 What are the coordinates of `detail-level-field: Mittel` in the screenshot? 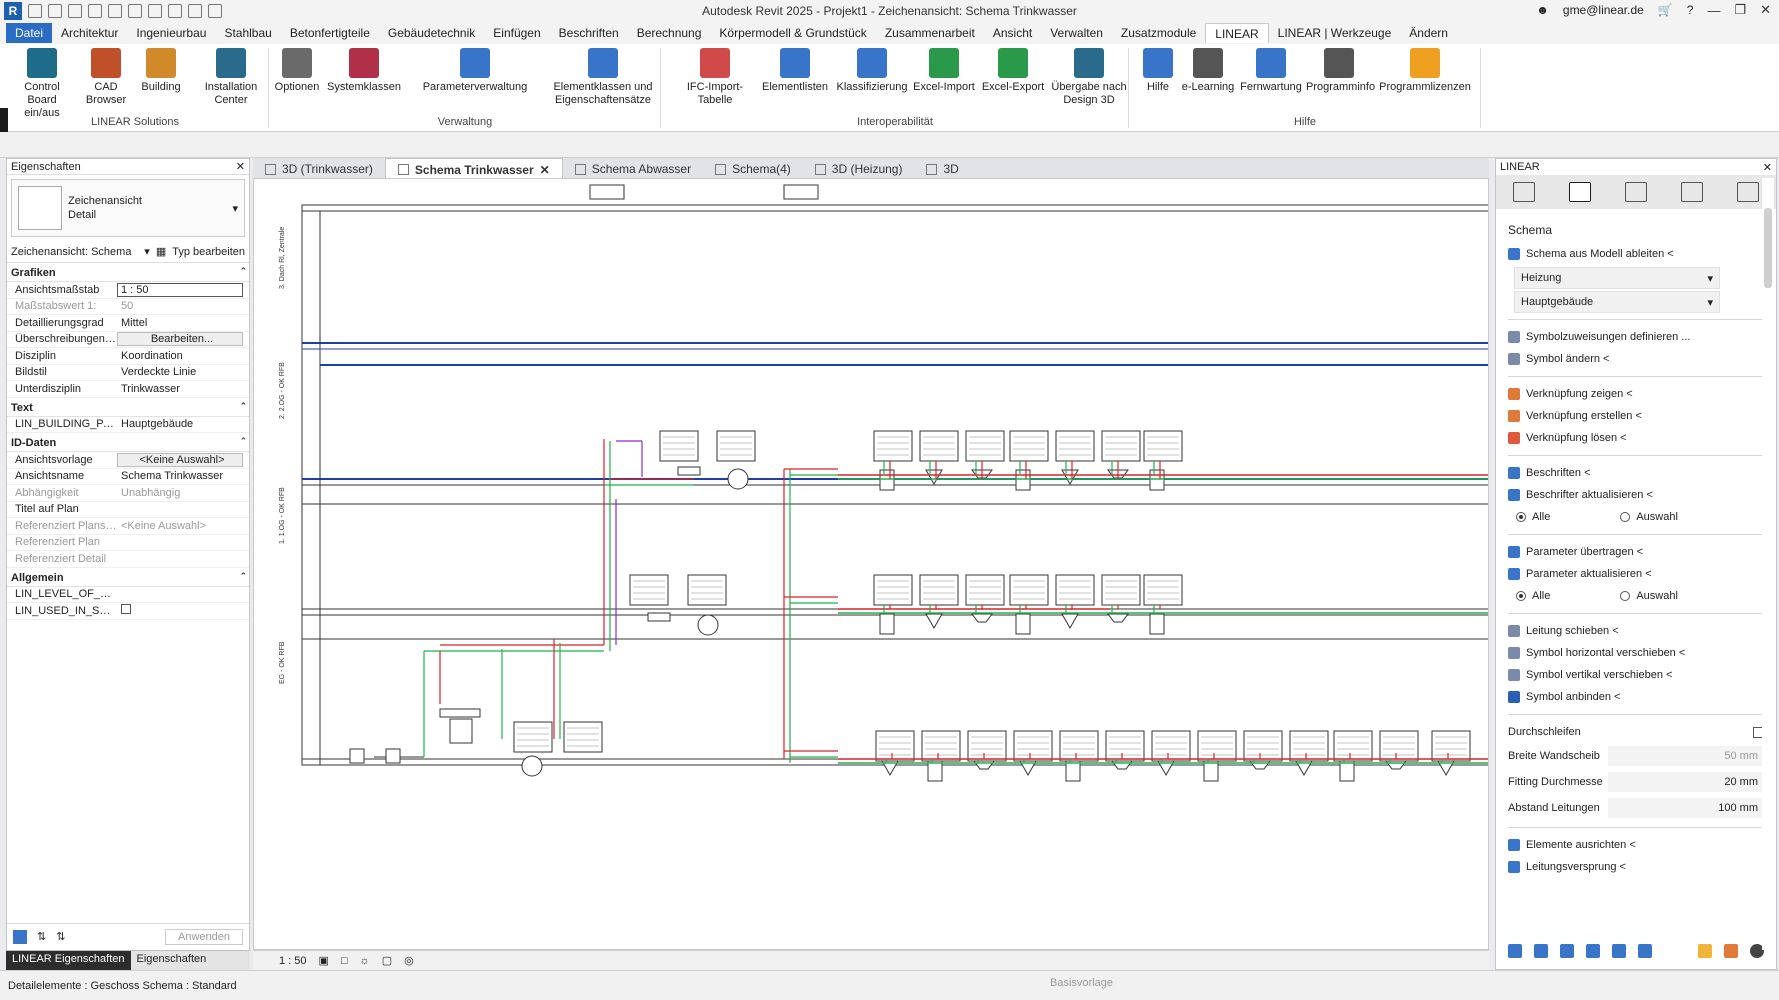 It's located at (183, 323).